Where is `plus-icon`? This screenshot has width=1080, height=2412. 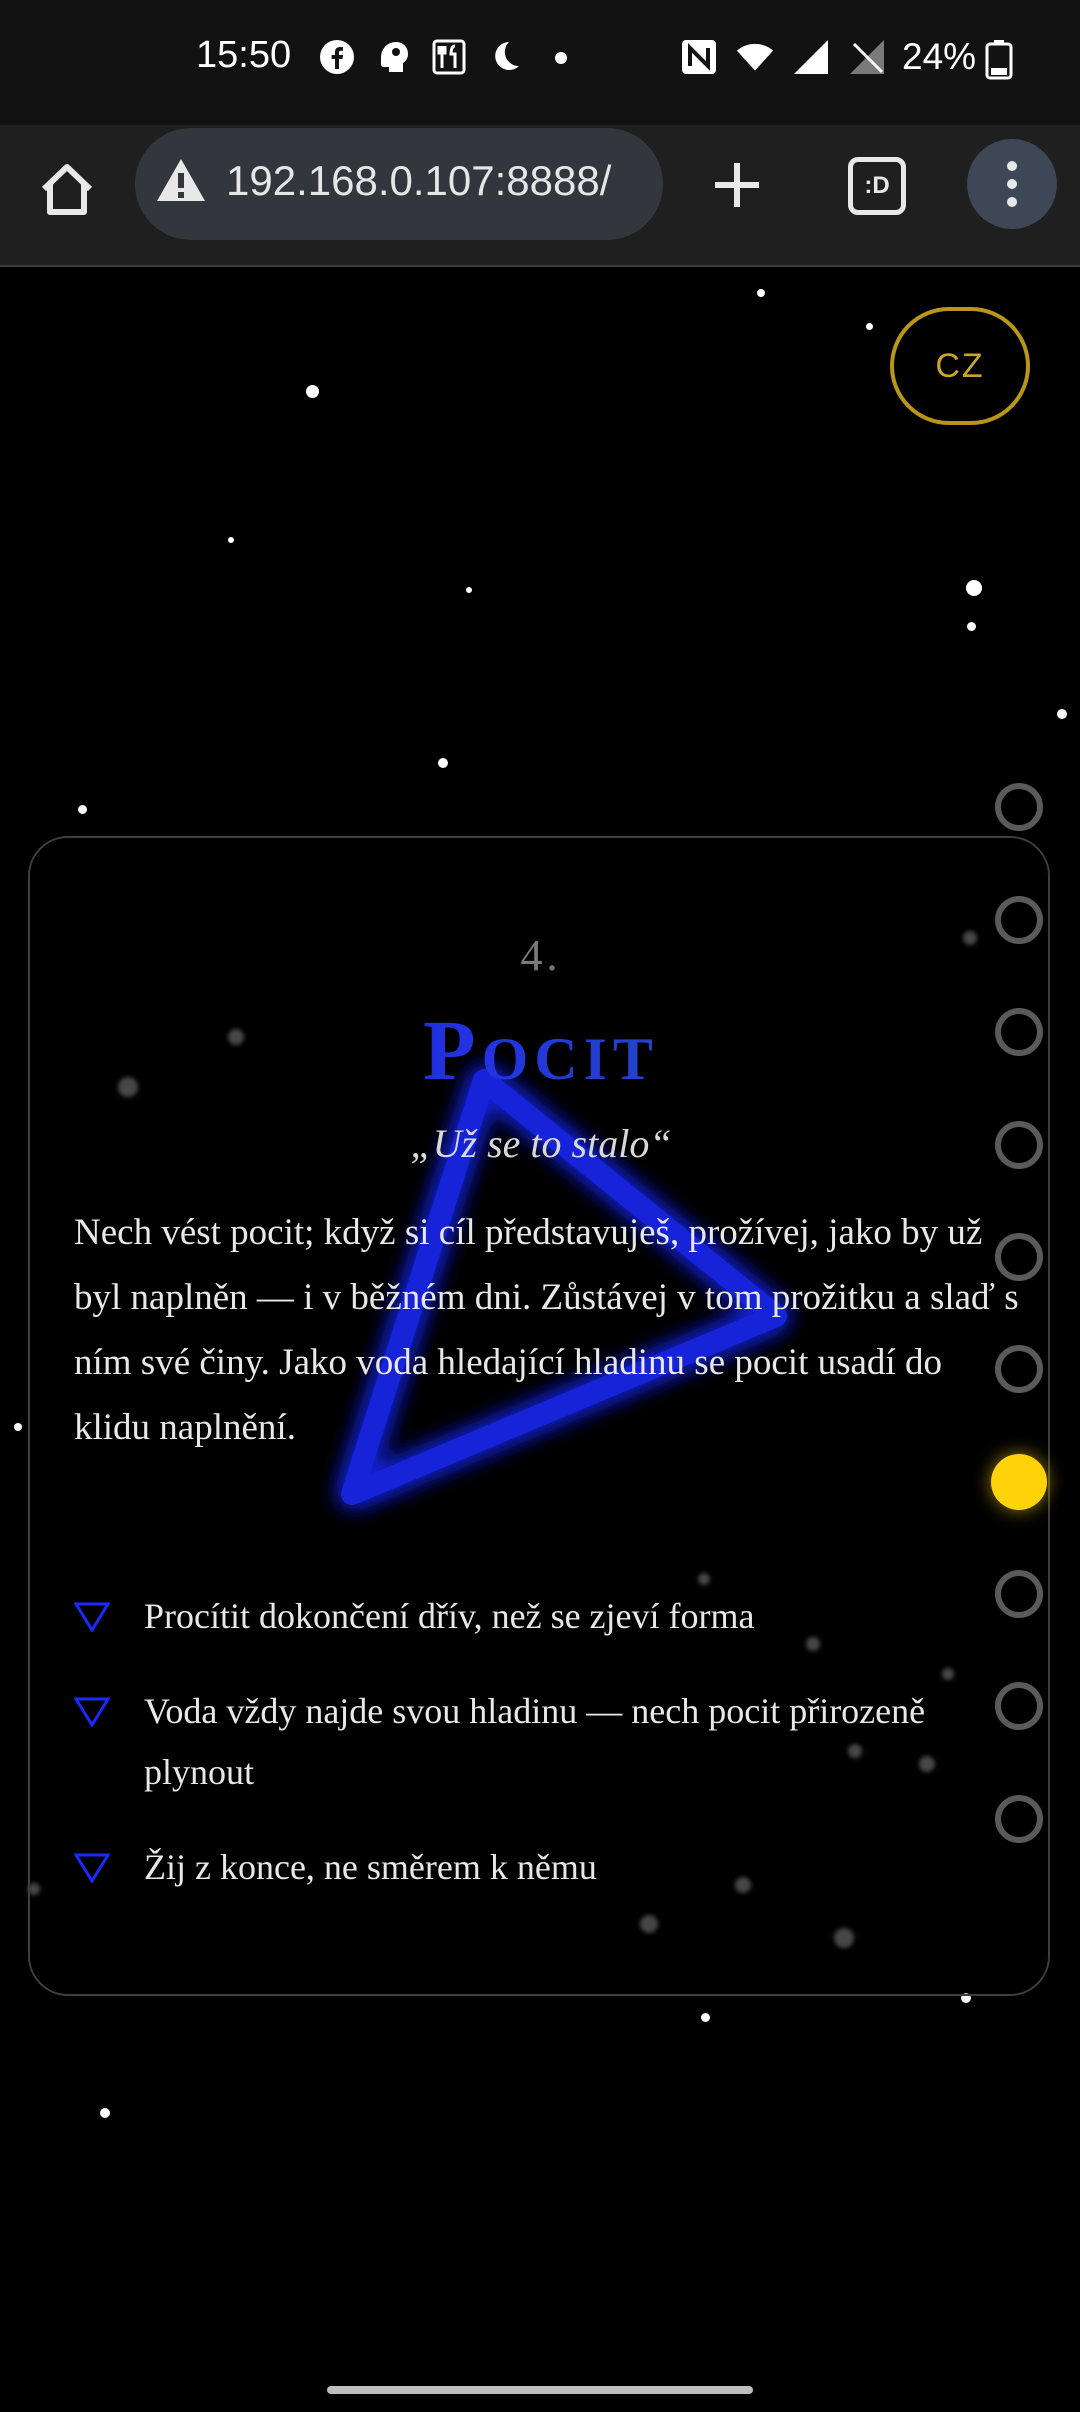 plus-icon is located at coordinates (737, 185).